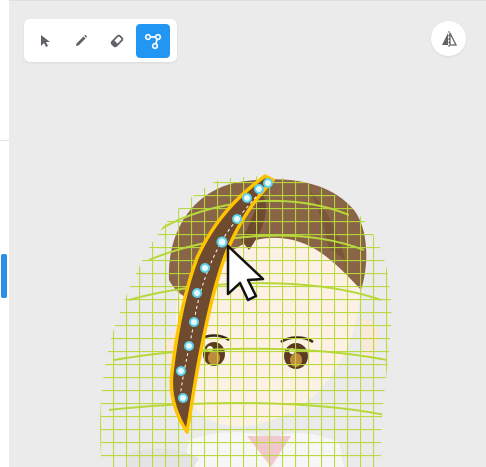 The height and width of the screenshot is (467, 486). What do you see at coordinates (247, 0) in the screenshot?
I see `canvas-top-border` at bounding box center [247, 0].